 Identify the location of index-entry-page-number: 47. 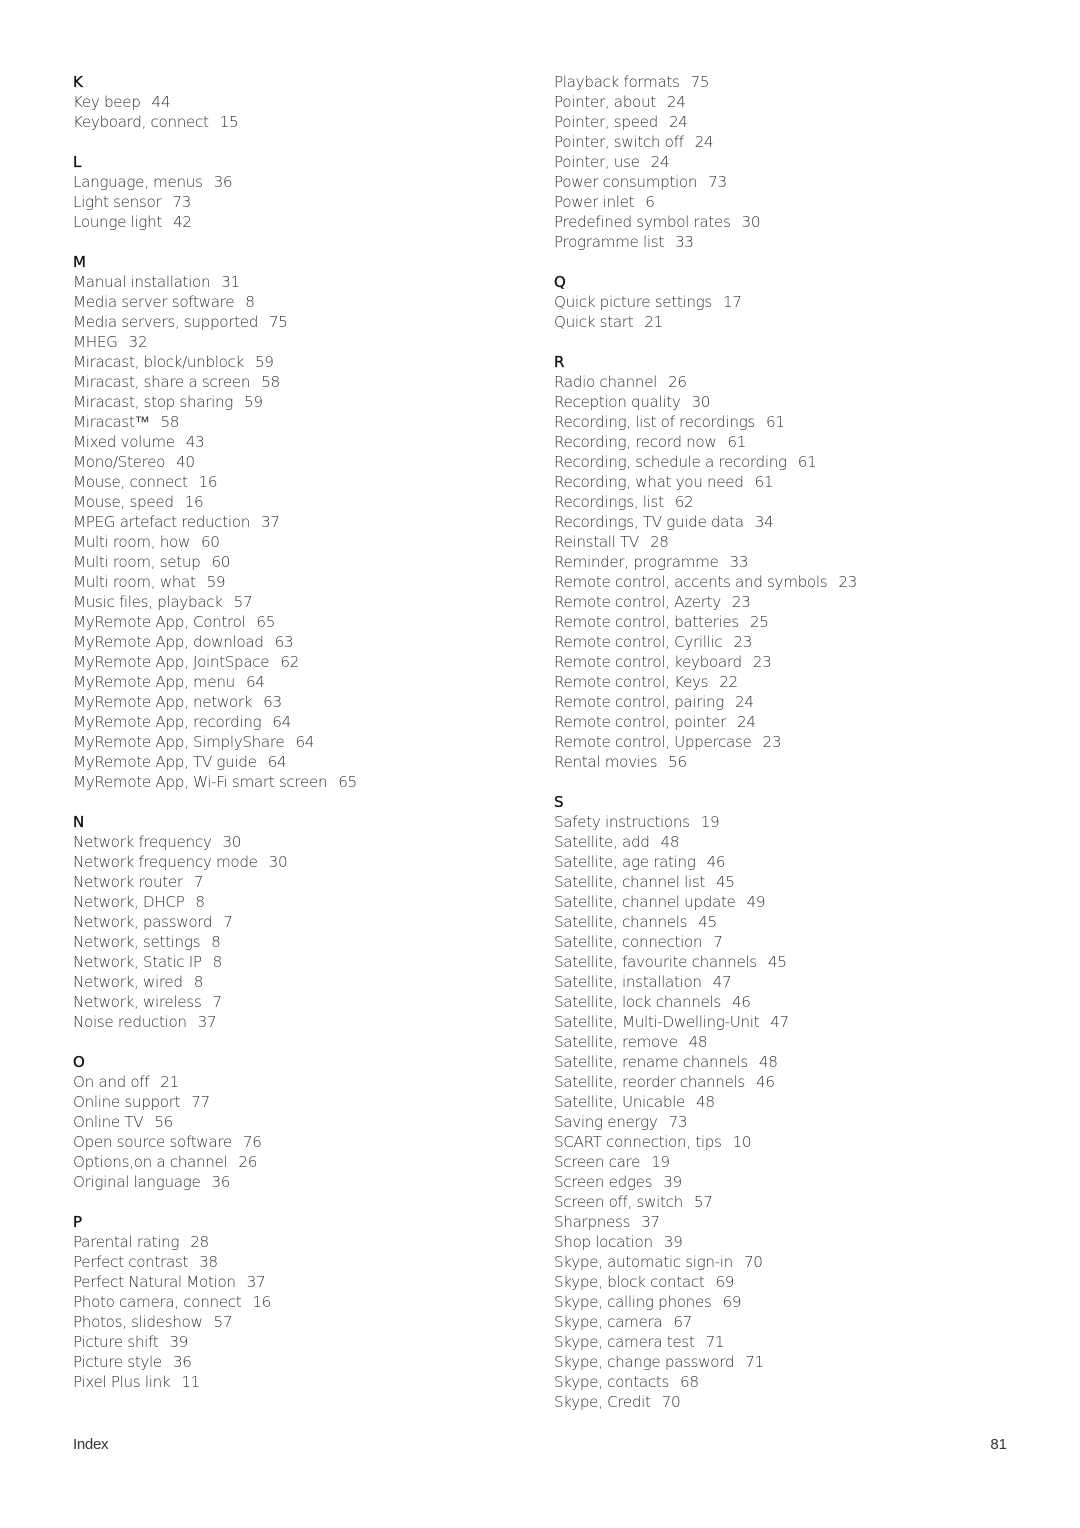
(779, 1022).